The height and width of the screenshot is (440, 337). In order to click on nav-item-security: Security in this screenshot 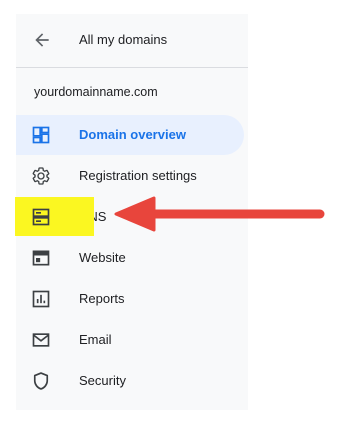, I will do `click(130, 381)`.